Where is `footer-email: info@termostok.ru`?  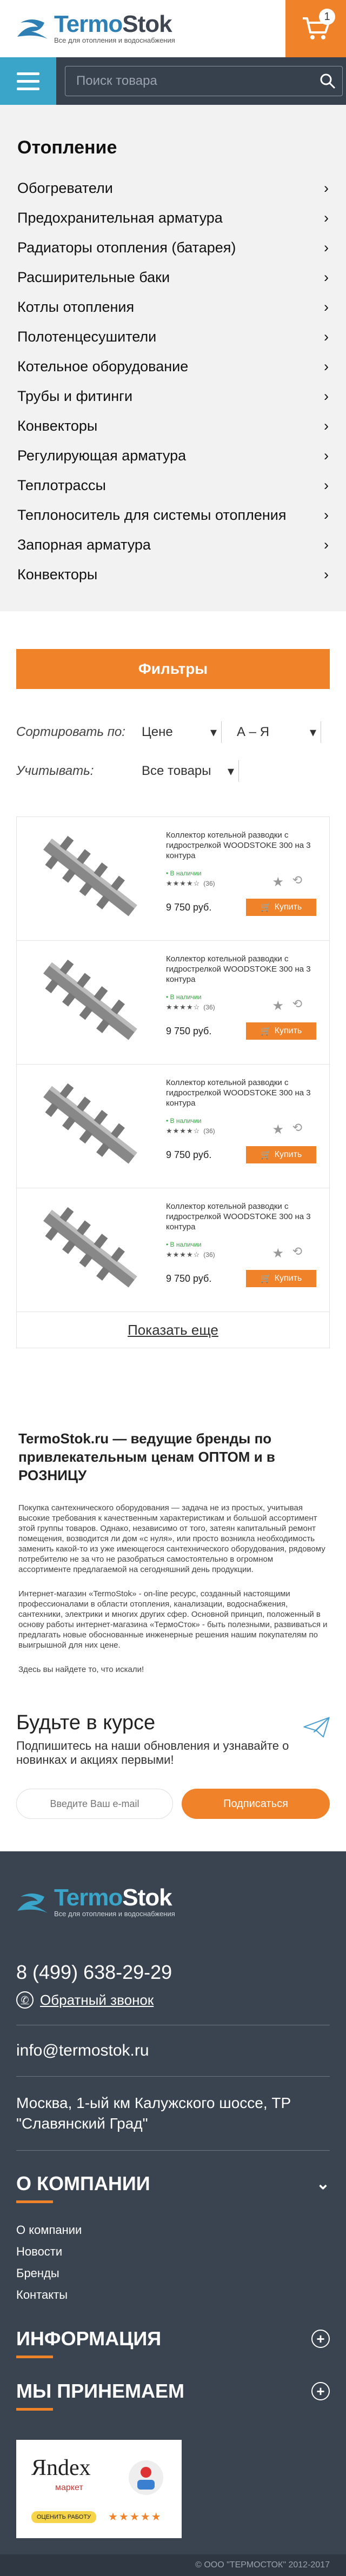
footer-email: info@termostok.ru is located at coordinates (173, 2051).